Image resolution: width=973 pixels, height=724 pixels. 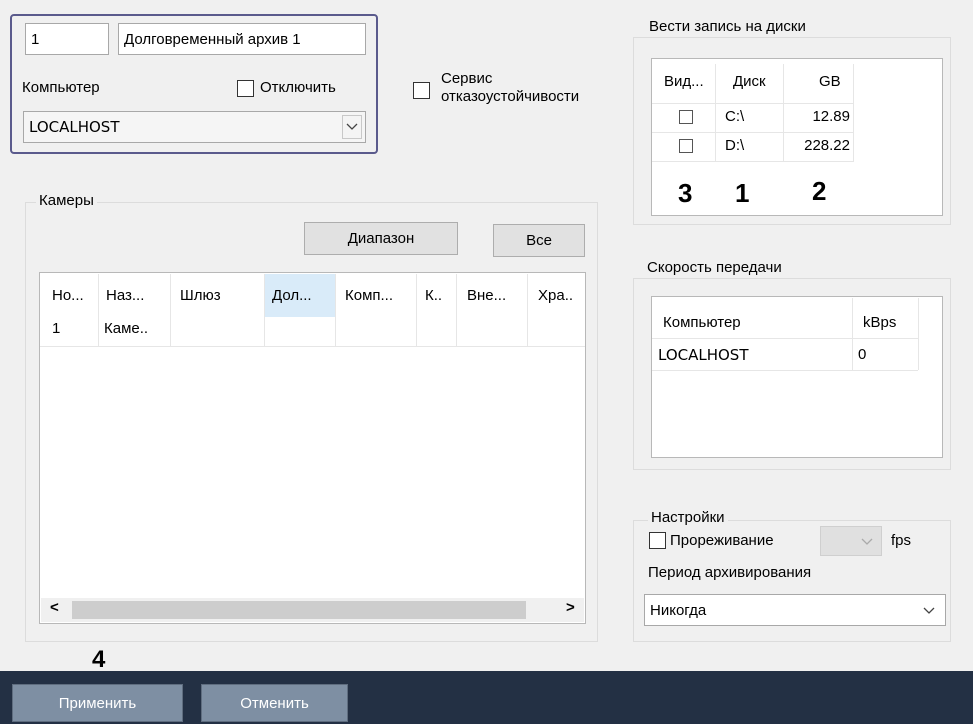 I want to click on failover-checkbox, so click(x=421, y=90).